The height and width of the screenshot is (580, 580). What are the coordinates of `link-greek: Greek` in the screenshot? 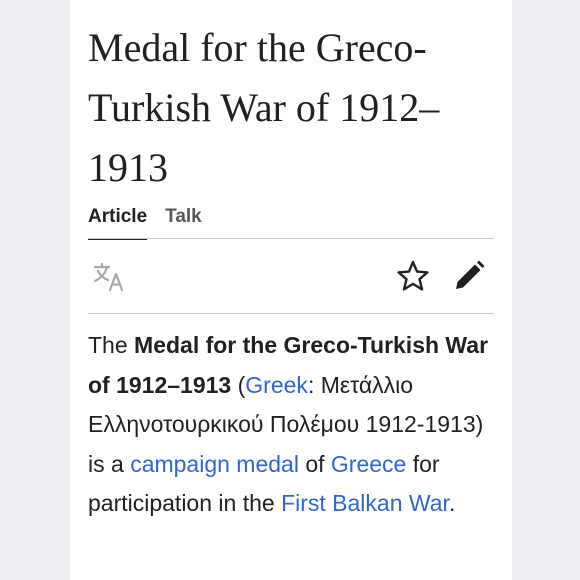 It's located at (276, 385).